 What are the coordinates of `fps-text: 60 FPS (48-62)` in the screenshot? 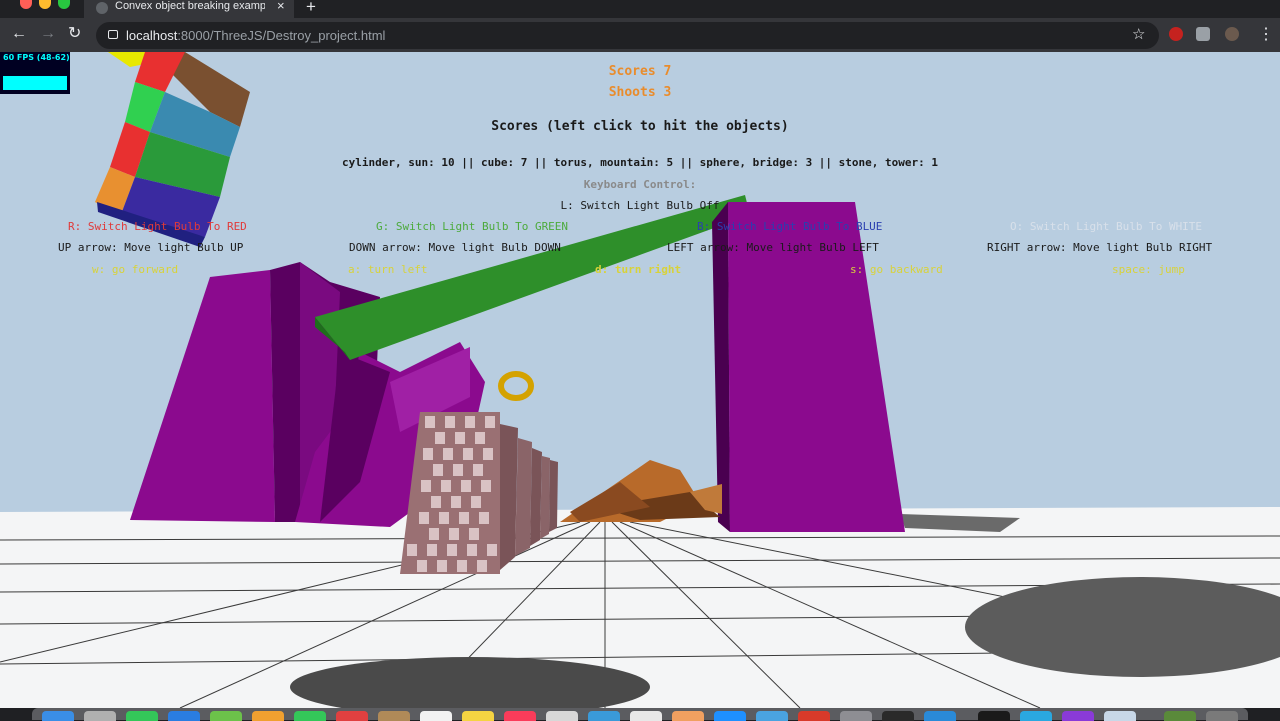 It's located at (36, 57).